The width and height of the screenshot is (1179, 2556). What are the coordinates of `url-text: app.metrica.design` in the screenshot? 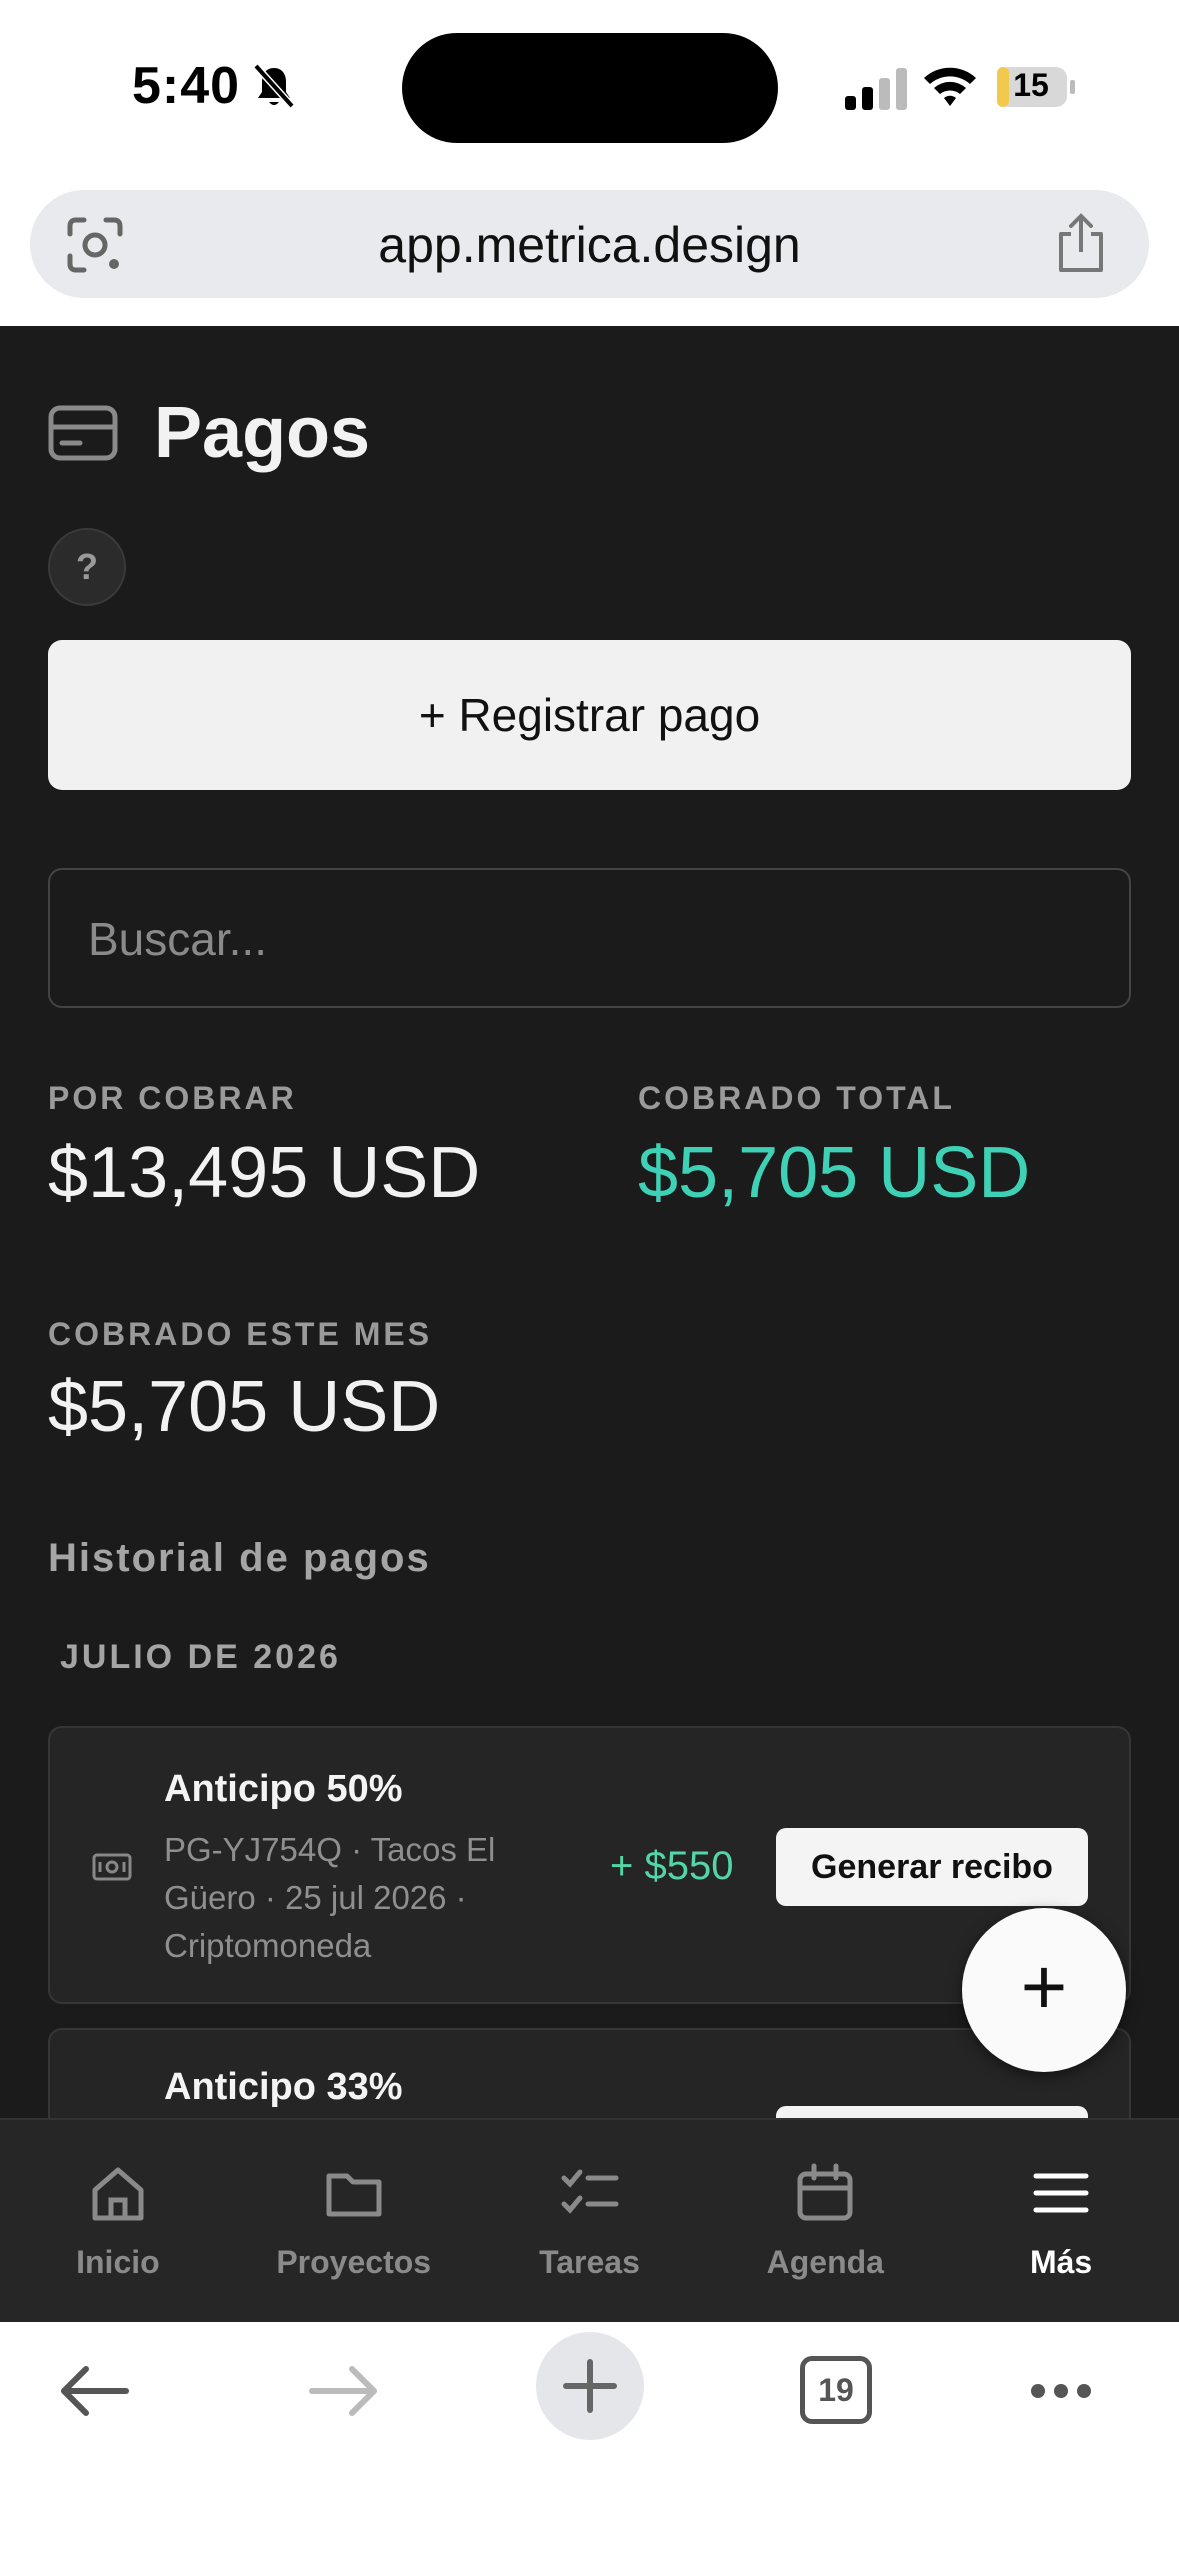 It's located at (589, 245).